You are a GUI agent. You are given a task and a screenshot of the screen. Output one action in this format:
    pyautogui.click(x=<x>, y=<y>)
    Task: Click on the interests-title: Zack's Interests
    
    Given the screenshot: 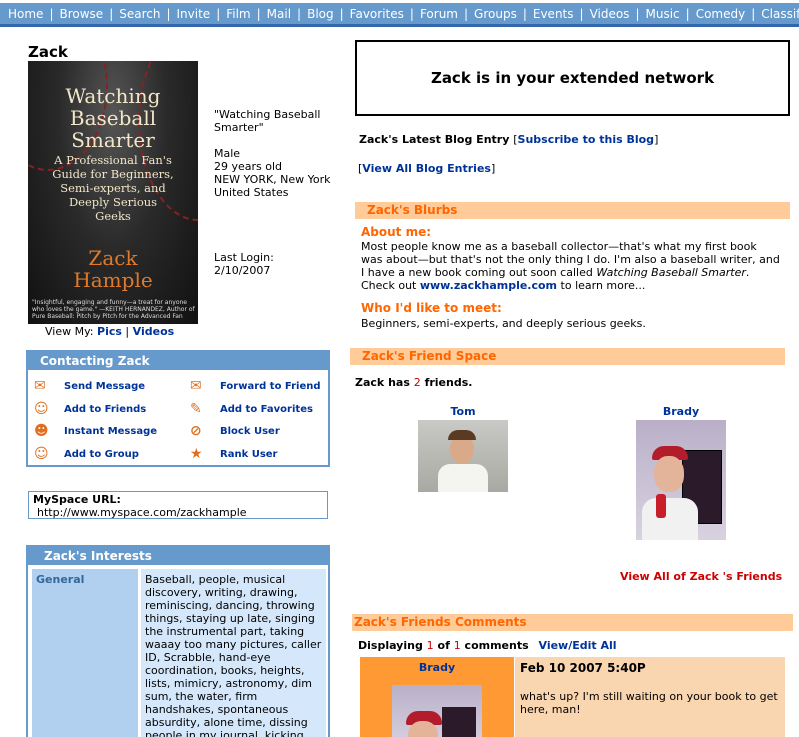 What is the action you would take?
    pyautogui.click(x=178, y=556)
    